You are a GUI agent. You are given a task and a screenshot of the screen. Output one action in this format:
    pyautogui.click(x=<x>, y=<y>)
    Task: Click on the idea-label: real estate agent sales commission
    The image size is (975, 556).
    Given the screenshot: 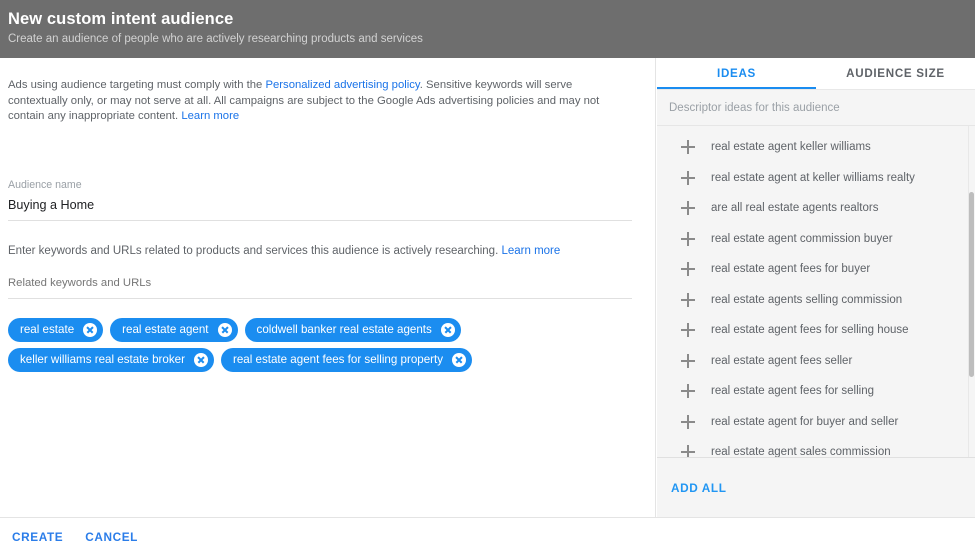 What is the action you would take?
    pyautogui.click(x=801, y=451)
    